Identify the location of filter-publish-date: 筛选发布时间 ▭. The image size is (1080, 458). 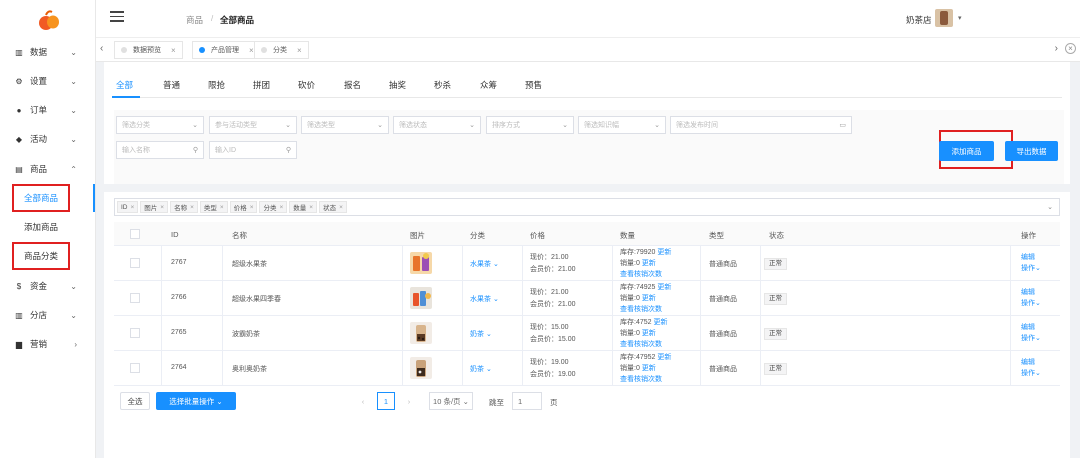
(761, 125).